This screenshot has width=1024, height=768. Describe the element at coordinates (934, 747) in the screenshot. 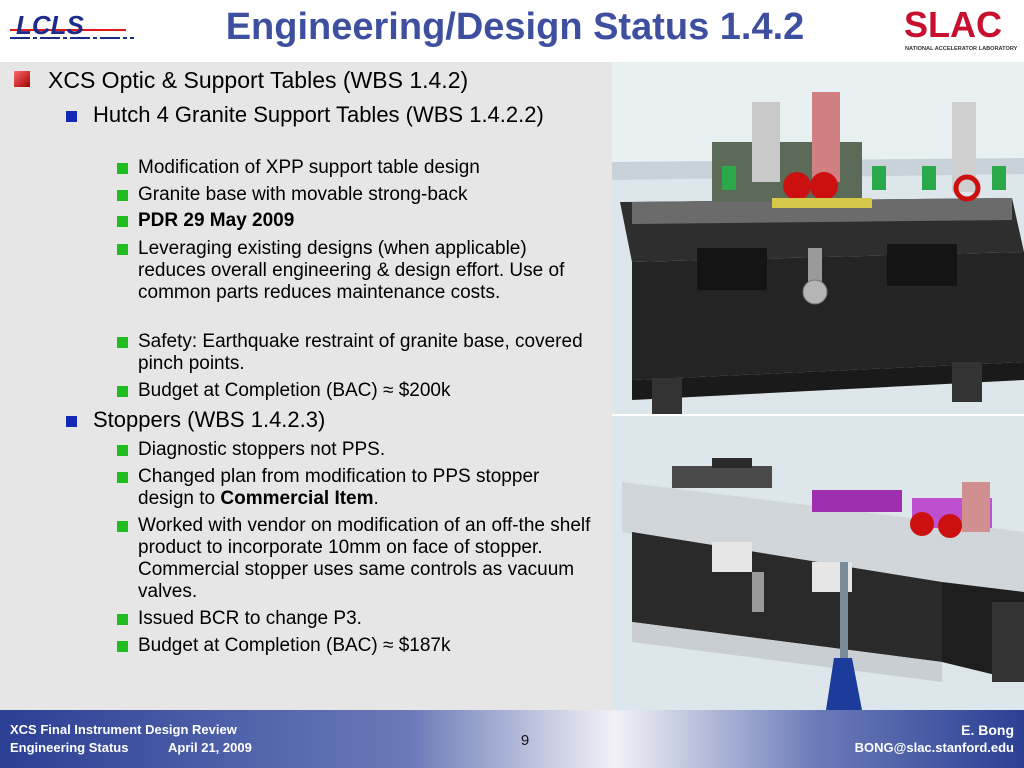

I see `footer-email: BONG@slac.stanford.edu` at that location.